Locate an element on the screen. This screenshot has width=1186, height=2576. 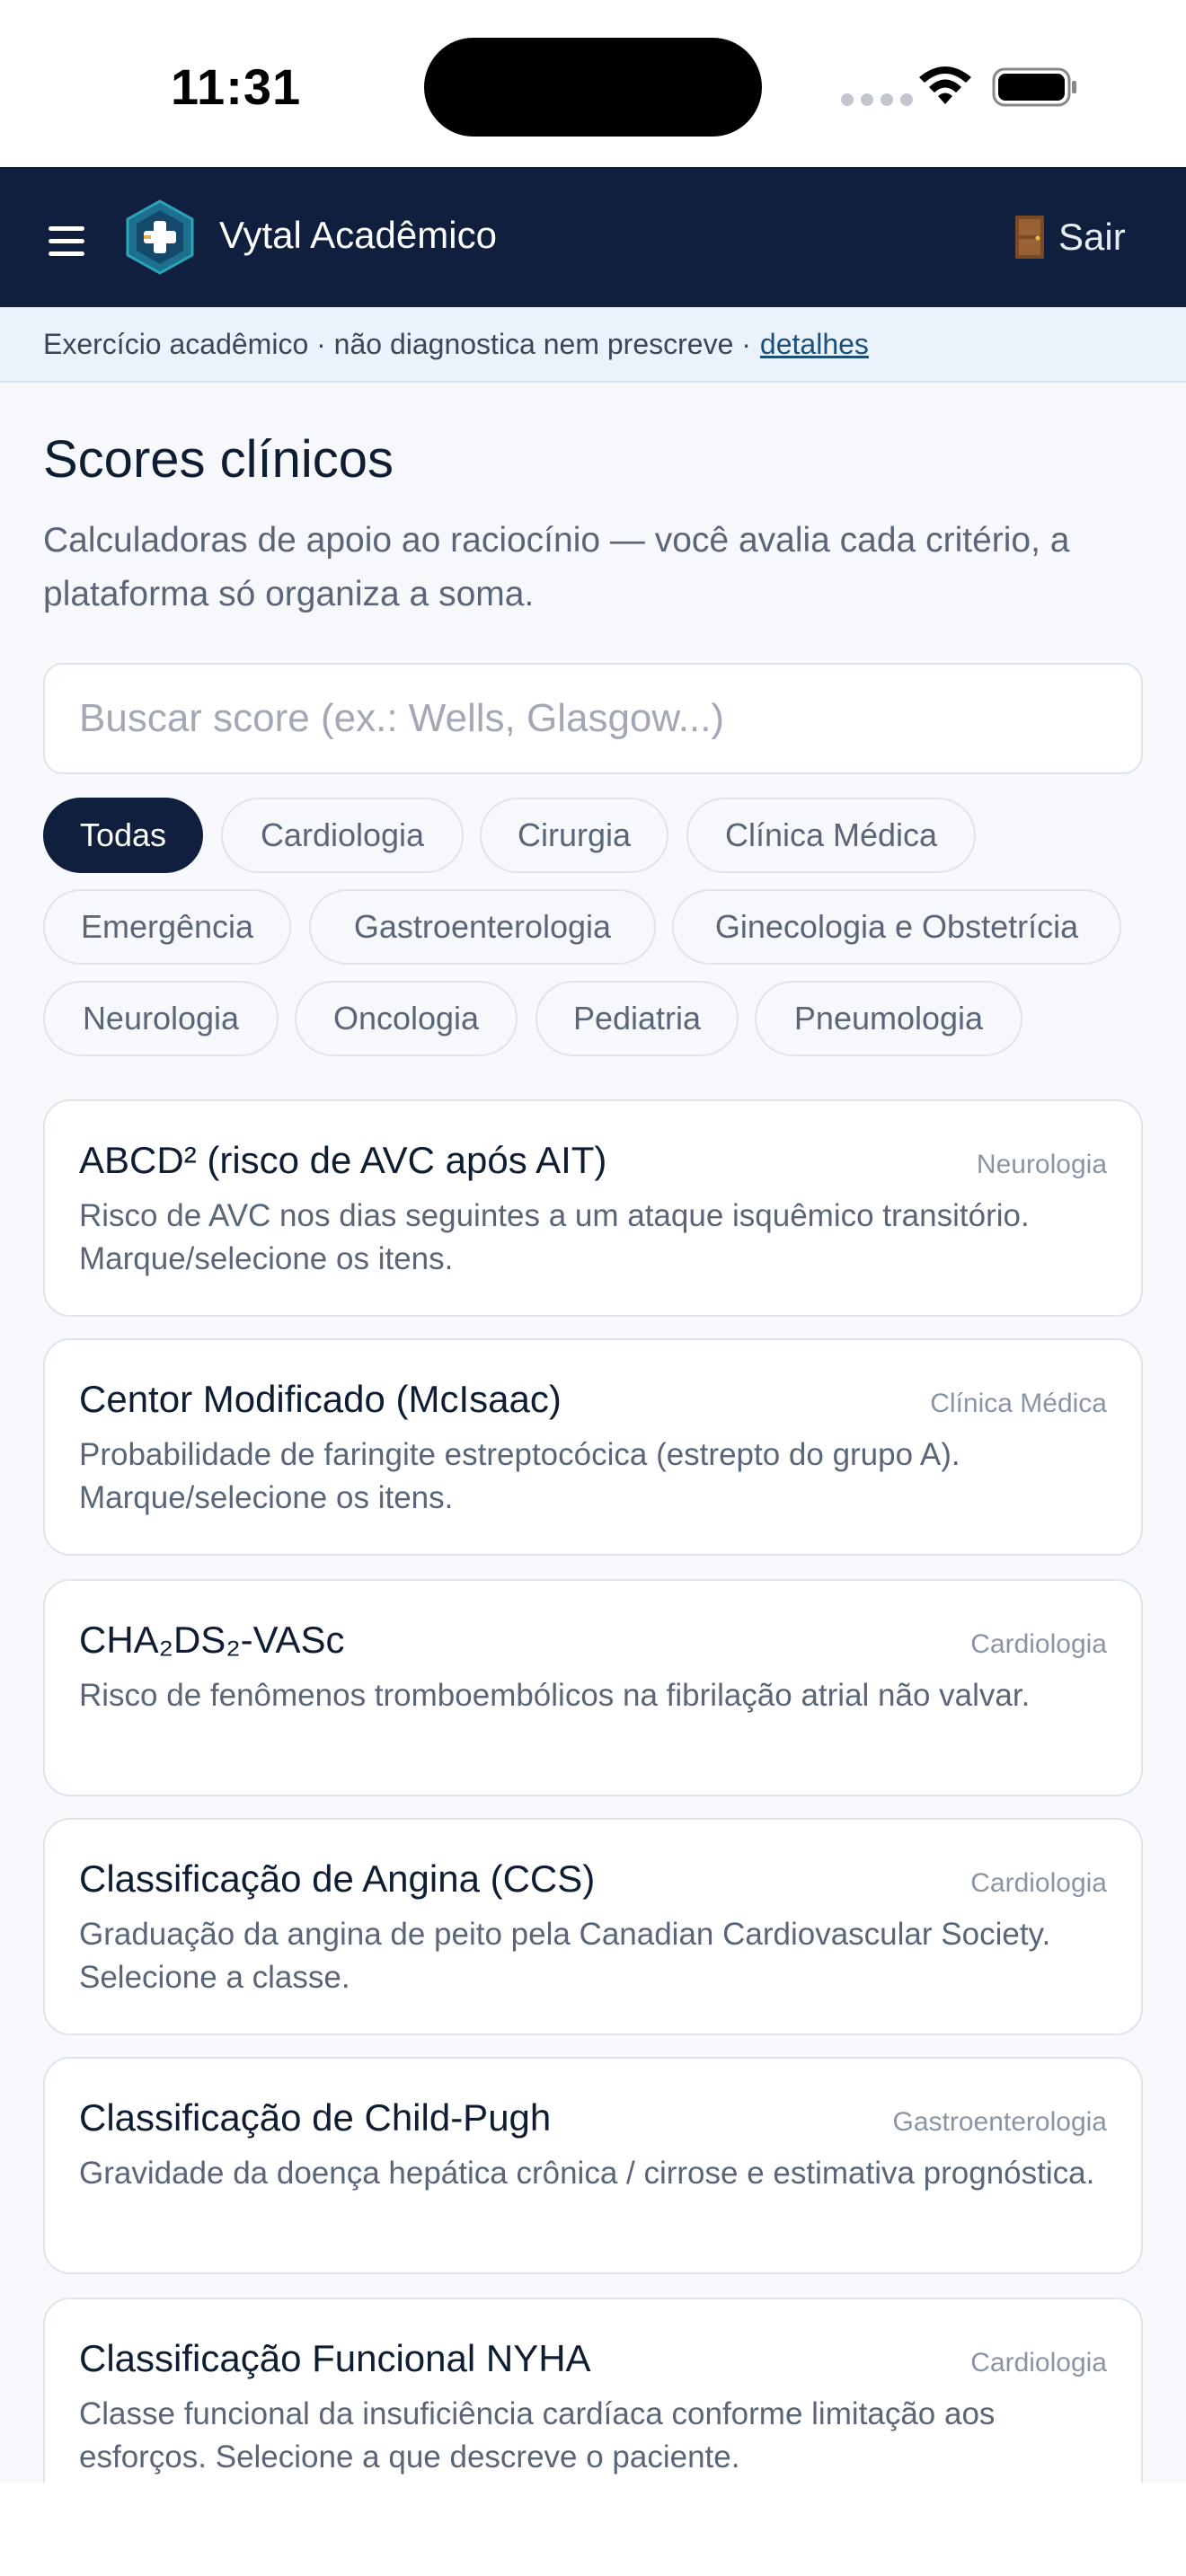
score-title: Classificação de Child-Pugh is located at coordinates (315, 2117).